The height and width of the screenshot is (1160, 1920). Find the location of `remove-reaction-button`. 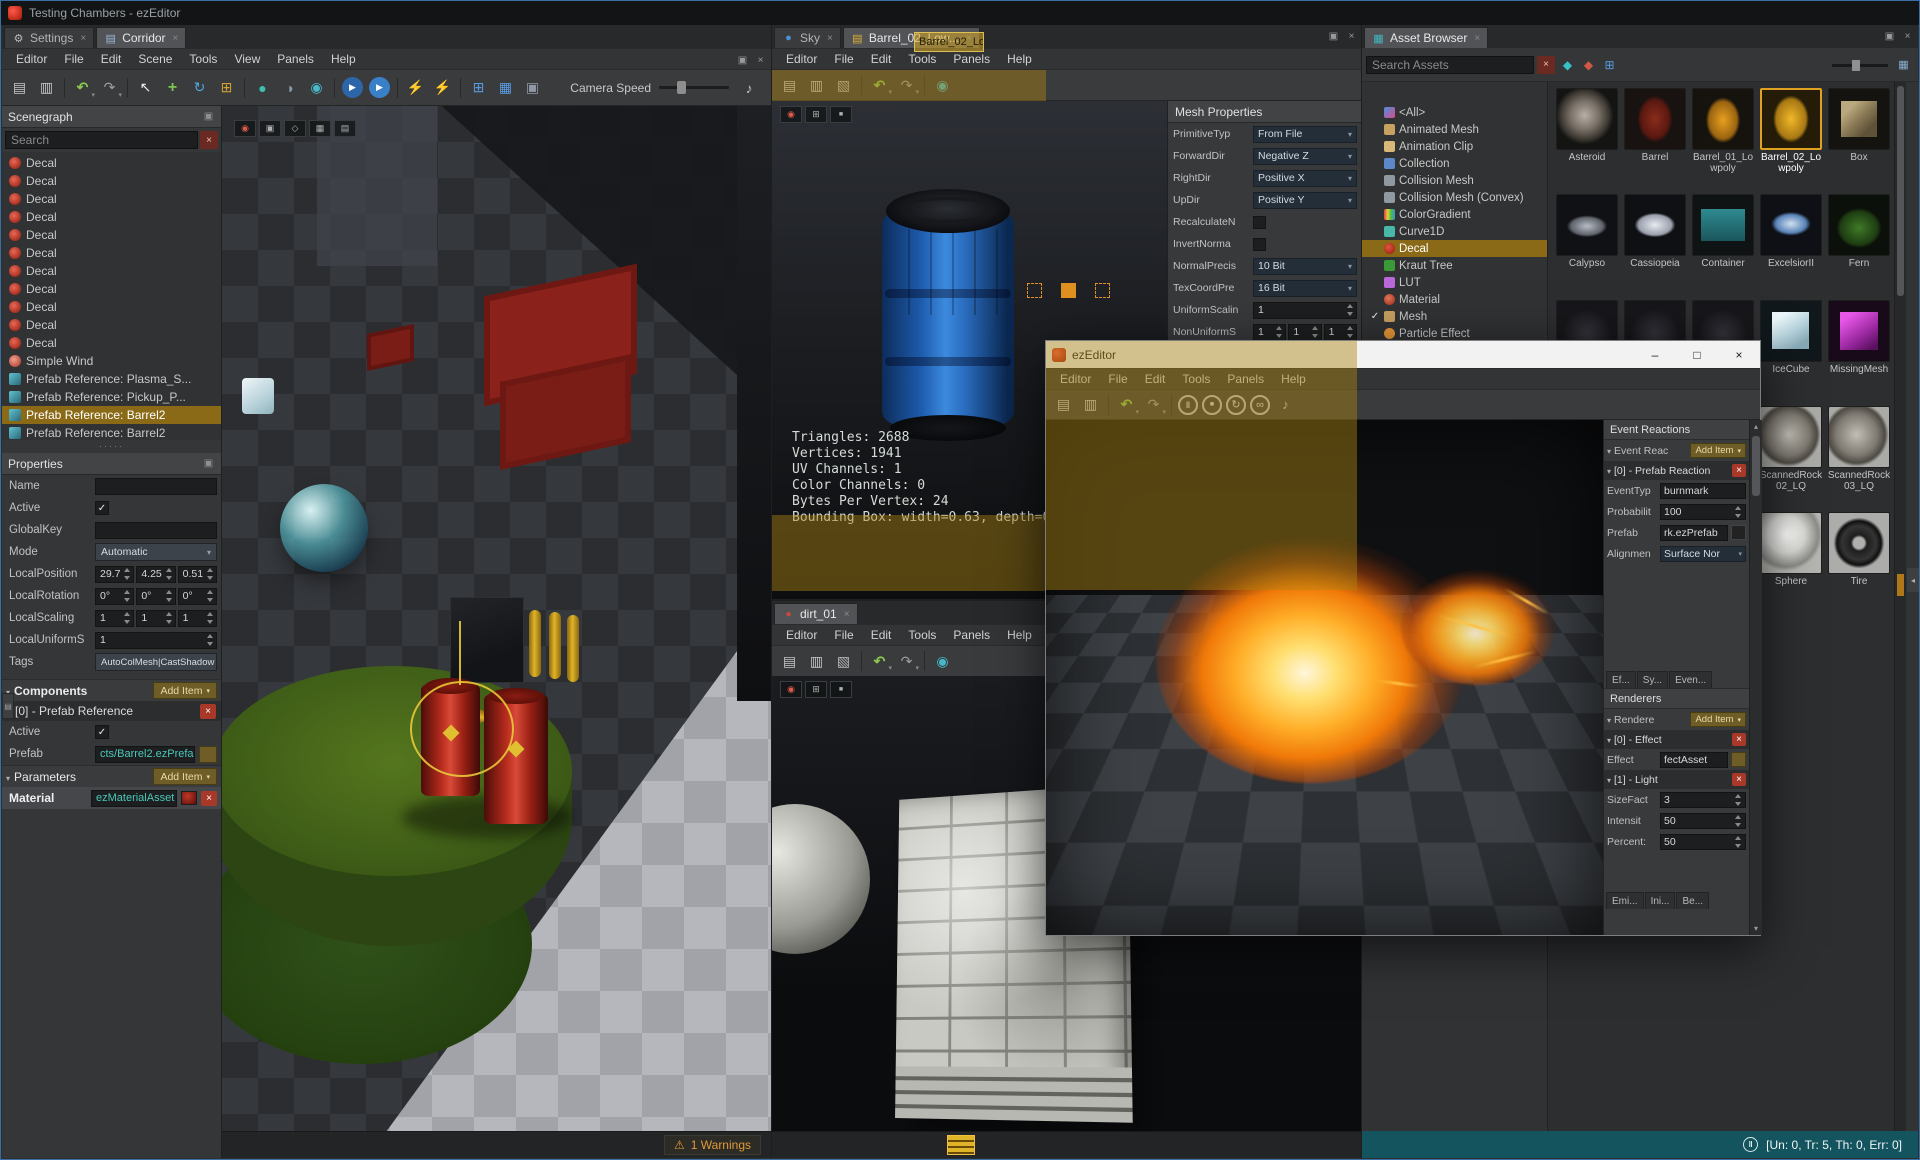

remove-reaction-button is located at coordinates (1739, 470).